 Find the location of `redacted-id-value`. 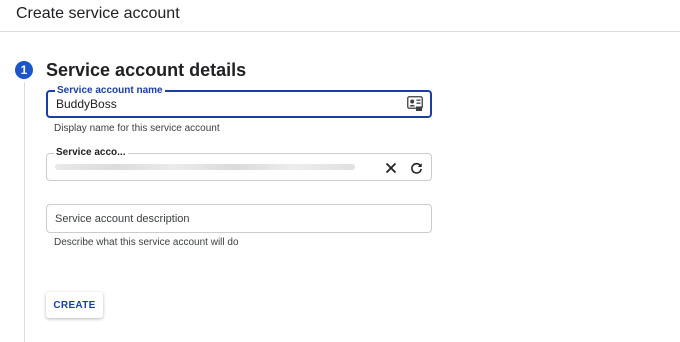

redacted-id-value is located at coordinates (205, 167).